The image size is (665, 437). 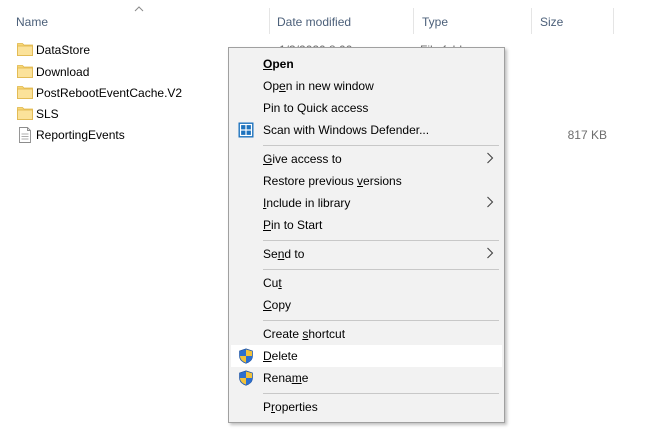 What do you see at coordinates (25, 135) in the screenshot?
I see `file-icon` at bounding box center [25, 135].